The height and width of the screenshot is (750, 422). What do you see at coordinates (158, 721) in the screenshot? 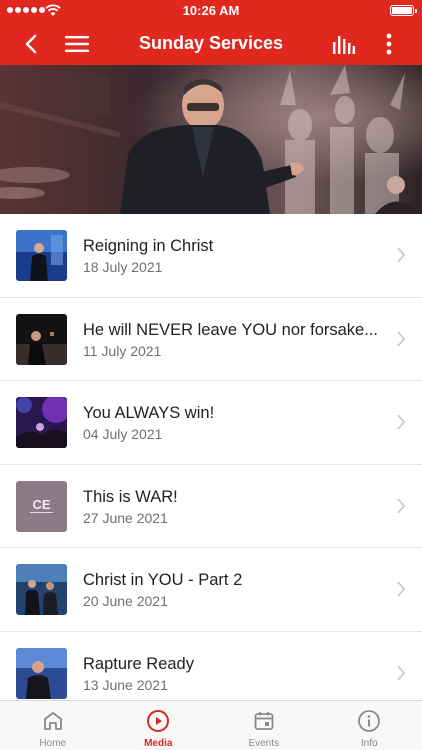
I see `play-circle-icon` at bounding box center [158, 721].